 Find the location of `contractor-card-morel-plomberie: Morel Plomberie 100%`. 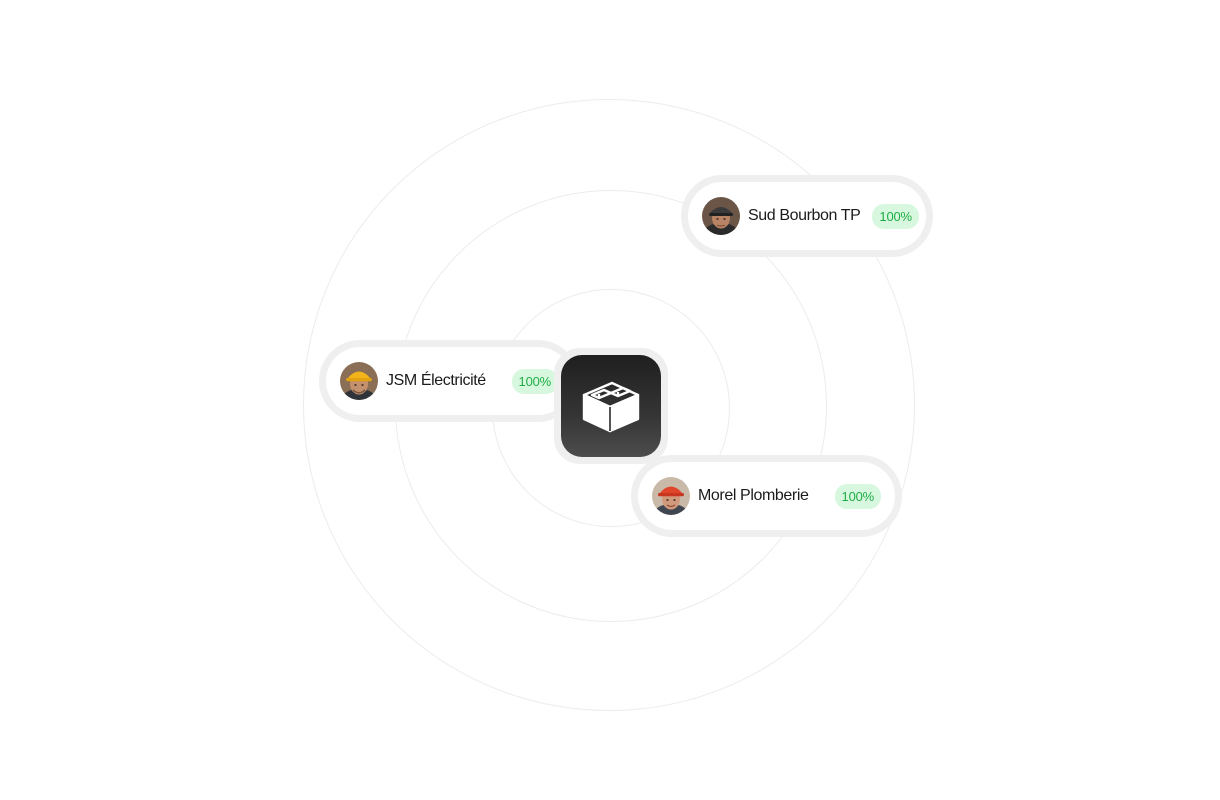

contractor-card-morel-plomberie: Morel Plomberie 100% is located at coordinates (766, 496).